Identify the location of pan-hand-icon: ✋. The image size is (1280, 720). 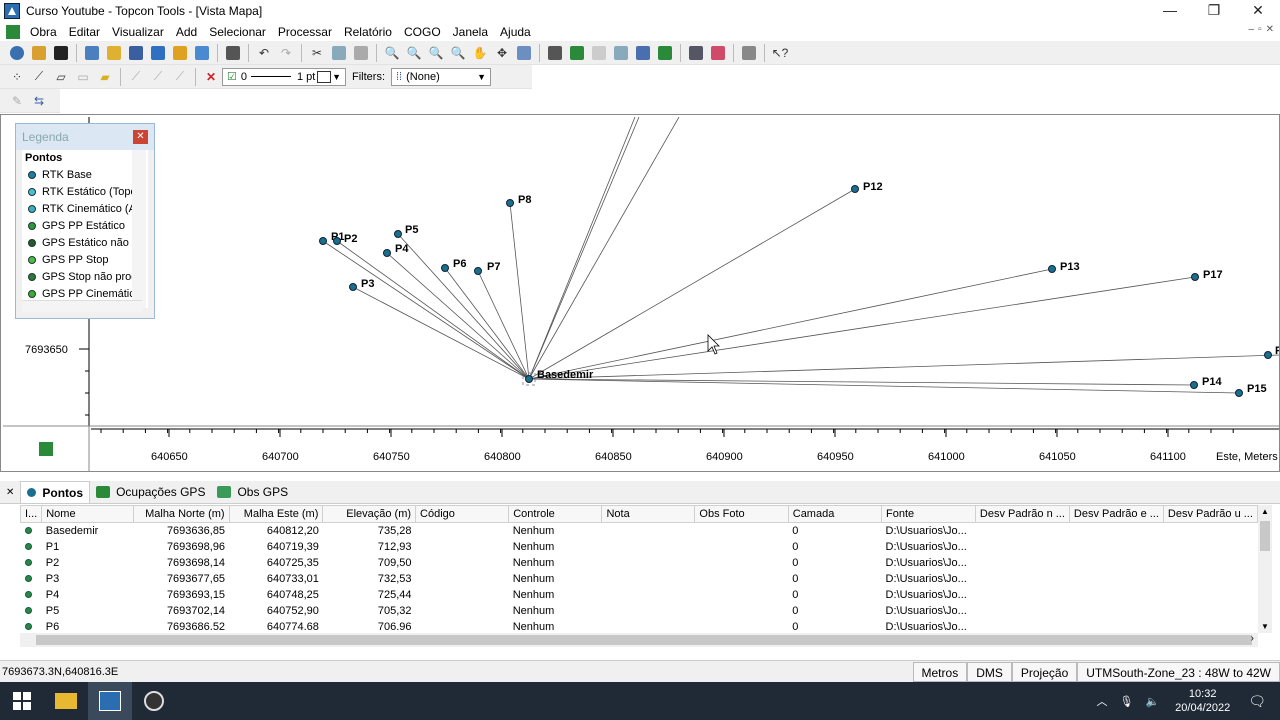
(480, 53).